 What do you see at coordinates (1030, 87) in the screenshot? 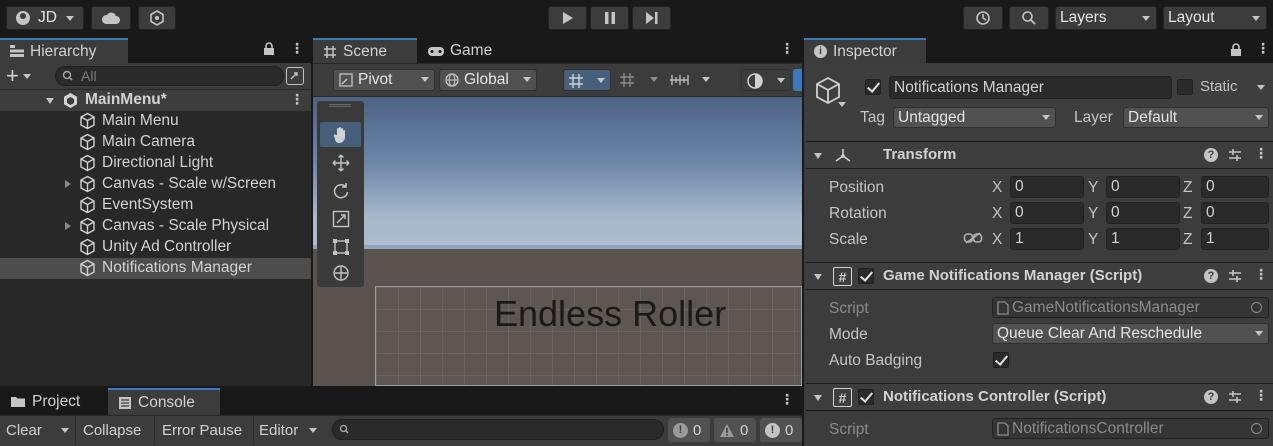
I see `object-name-field: Notifications Manager` at bounding box center [1030, 87].